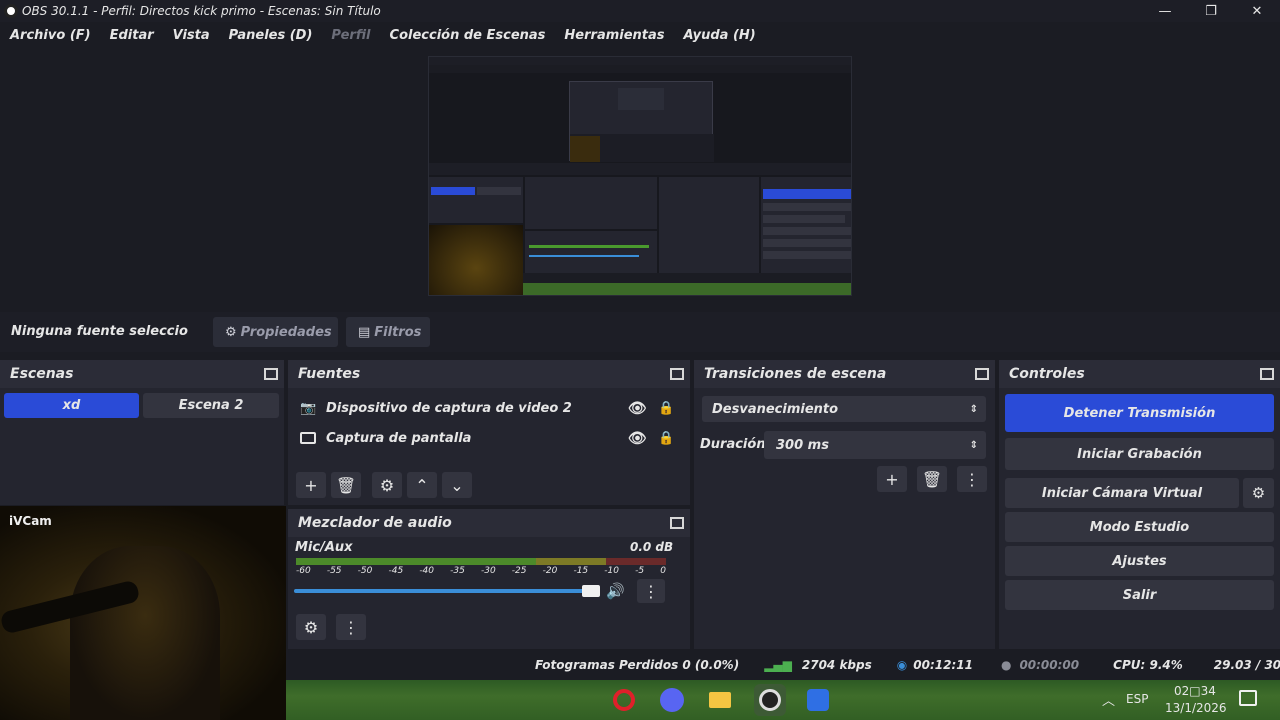  Describe the element at coordinates (892, 479) in the screenshot. I see `add-transition-button: +` at that location.